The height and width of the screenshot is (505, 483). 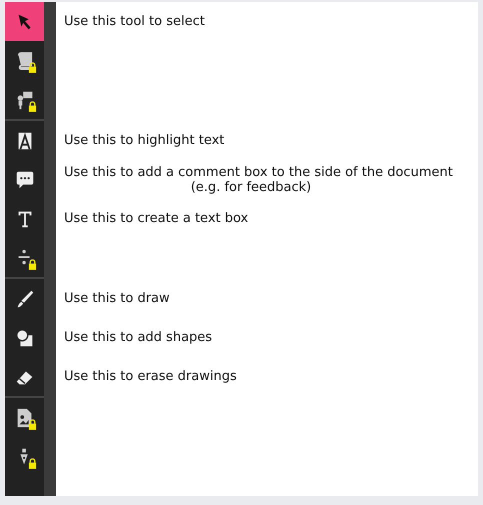 What do you see at coordinates (259, 172) in the screenshot?
I see `tool-description: Use this to add a comment box to the side of the document` at bounding box center [259, 172].